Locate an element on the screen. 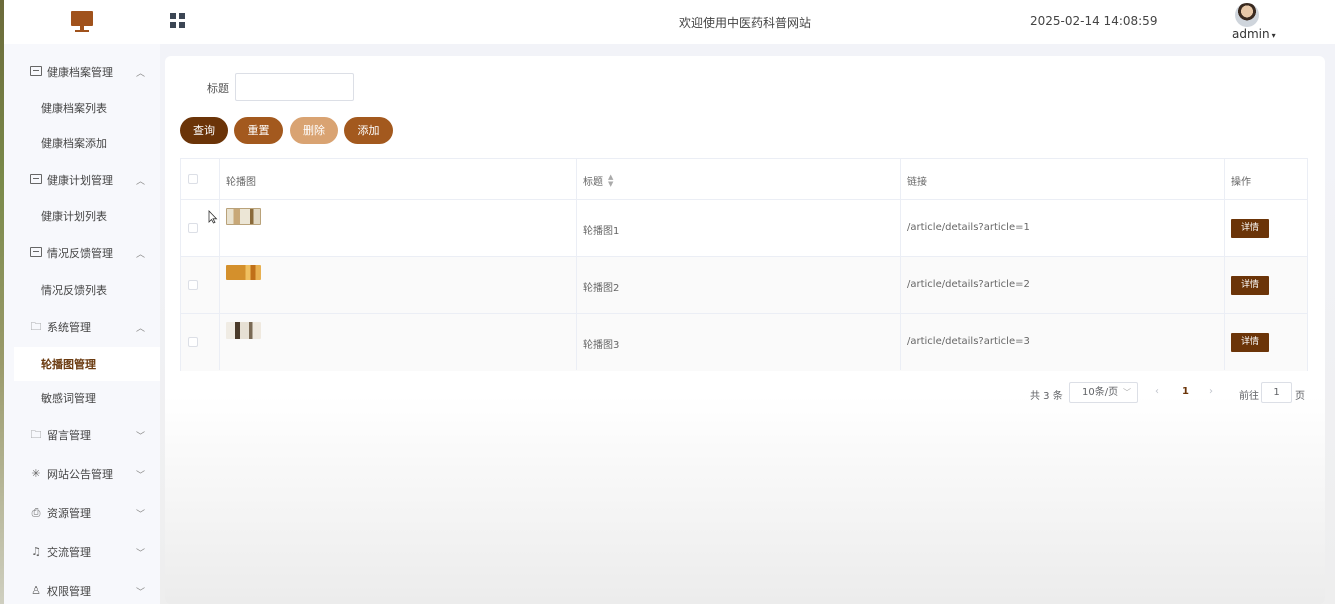  page-label: 页 is located at coordinates (1300, 396).